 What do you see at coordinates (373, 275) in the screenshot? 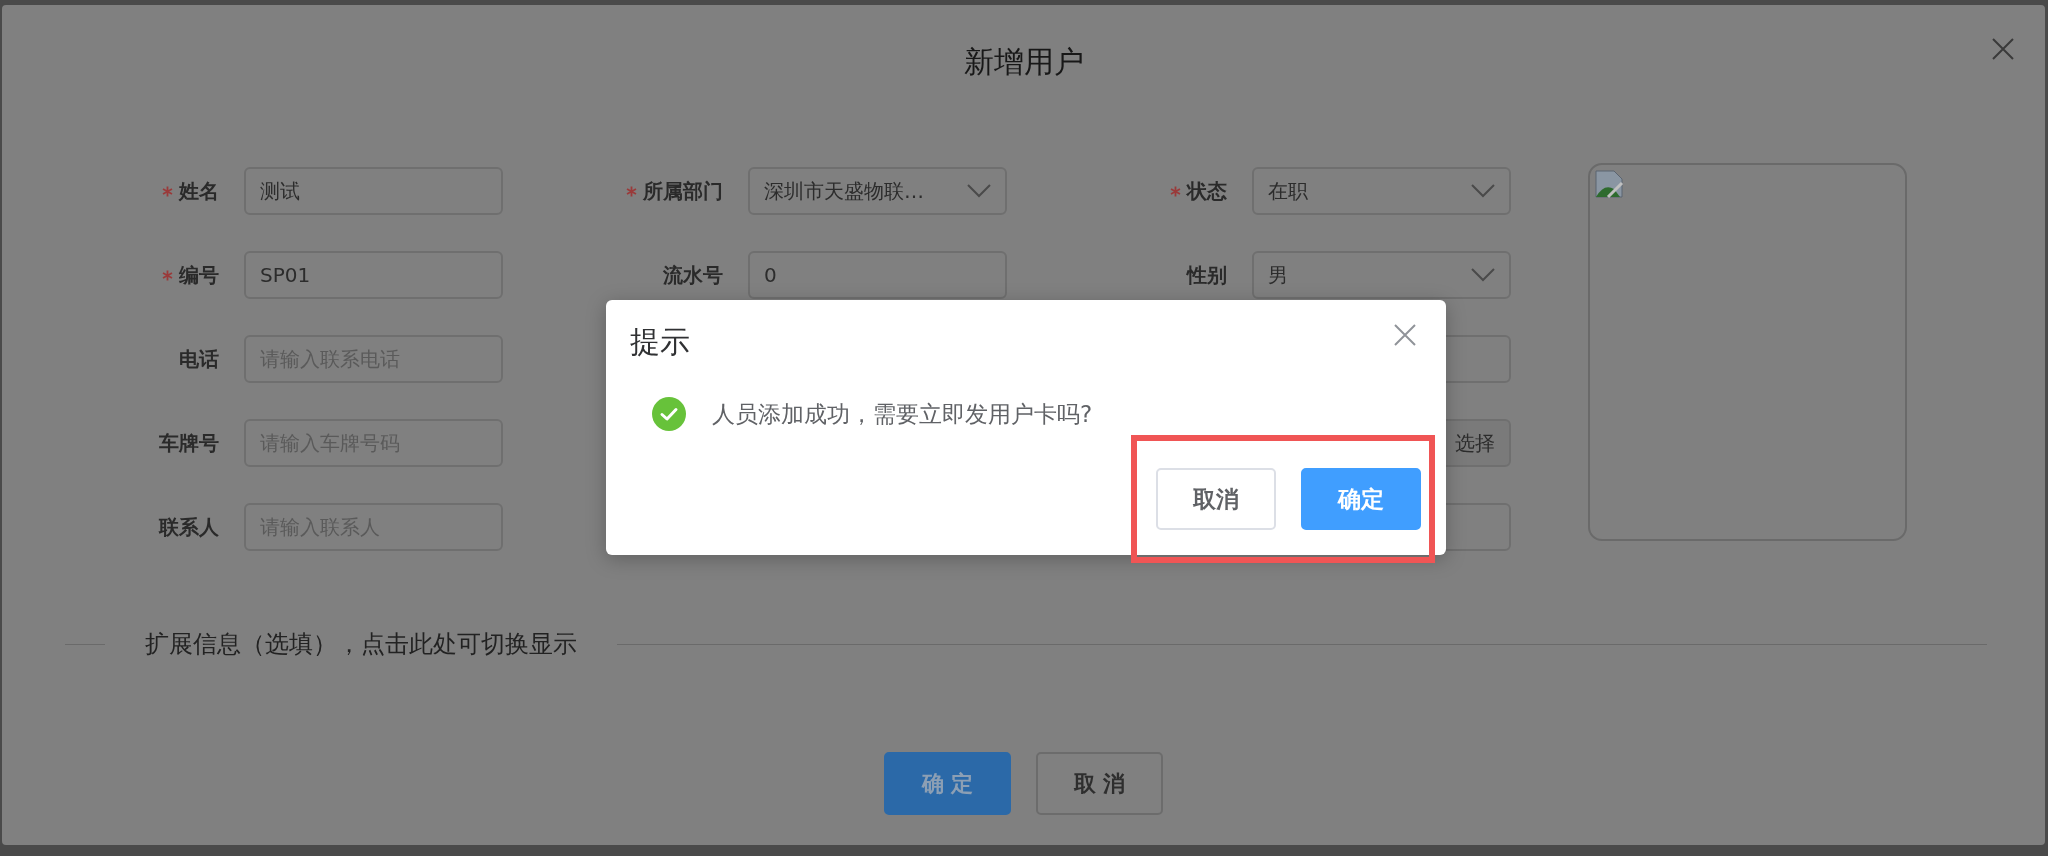
I see `input-field: SP01` at bounding box center [373, 275].